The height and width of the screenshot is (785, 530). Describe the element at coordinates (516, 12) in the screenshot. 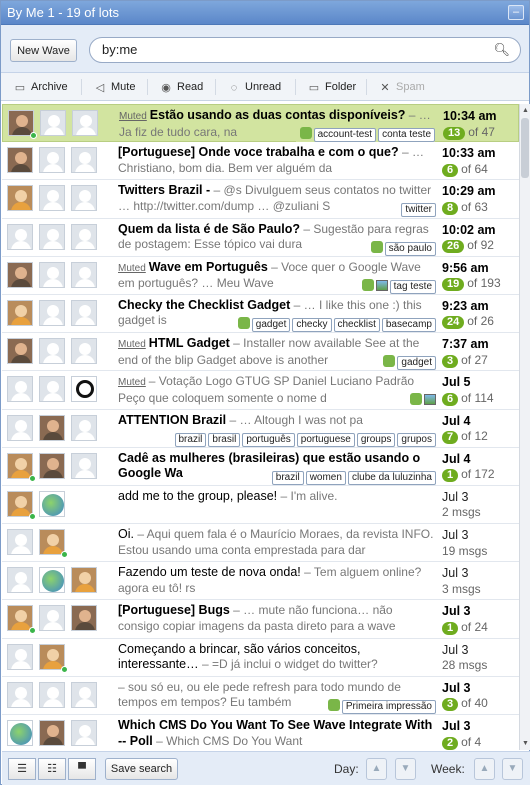

I see `minimize-icon: –` at that location.